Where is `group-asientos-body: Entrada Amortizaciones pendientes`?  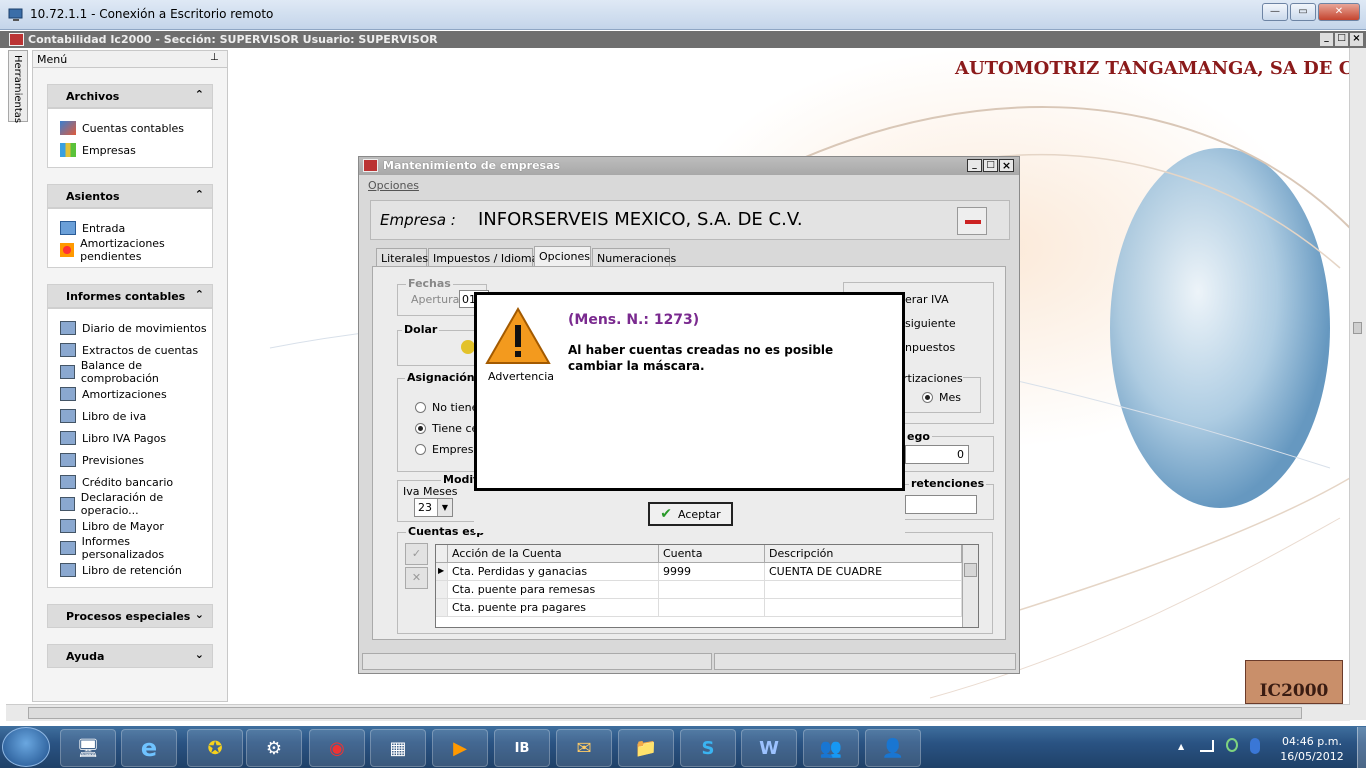
group-asientos-body: Entrada Amortizaciones pendientes is located at coordinates (130, 238).